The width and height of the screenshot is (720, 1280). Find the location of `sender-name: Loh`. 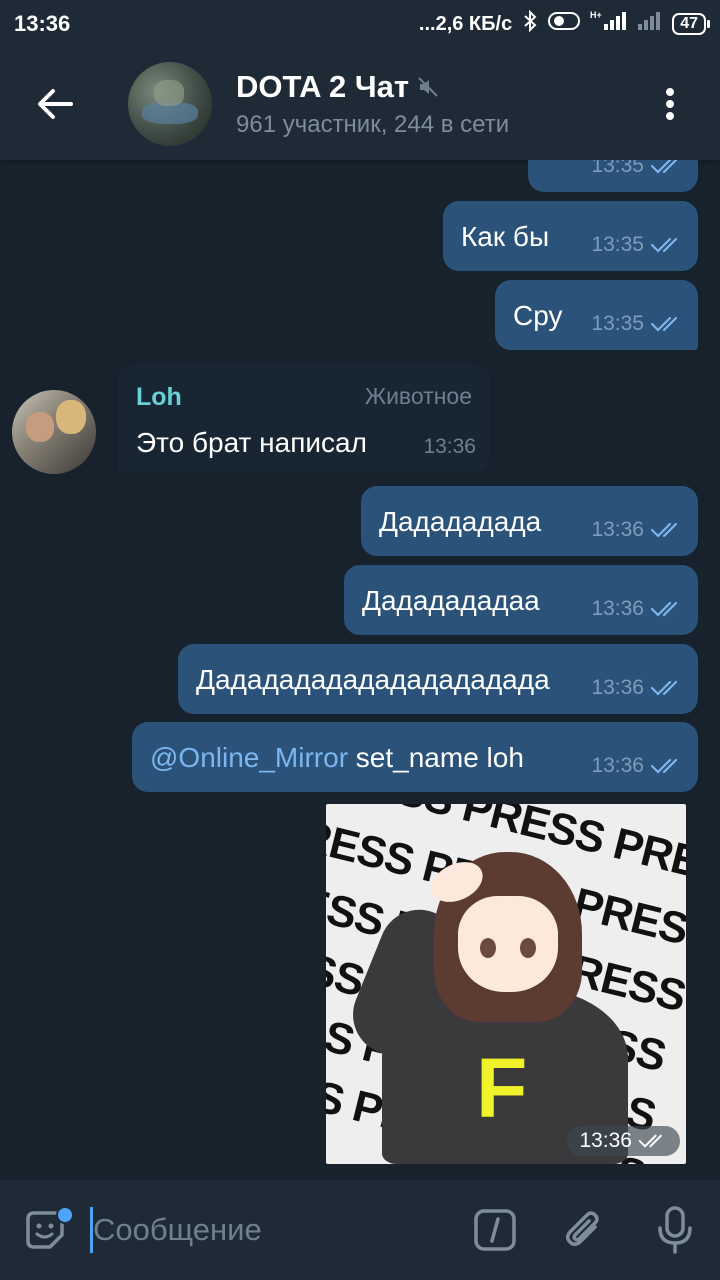

sender-name: Loh is located at coordinates (159, 397).